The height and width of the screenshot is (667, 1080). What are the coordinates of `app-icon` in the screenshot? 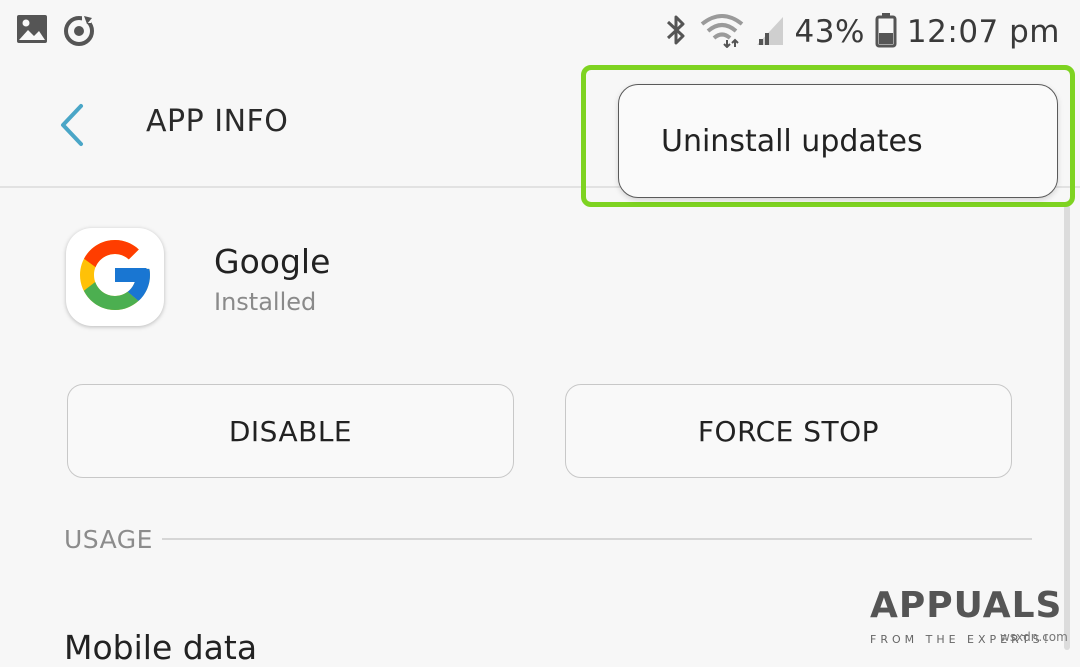 It's located at (115, 277).